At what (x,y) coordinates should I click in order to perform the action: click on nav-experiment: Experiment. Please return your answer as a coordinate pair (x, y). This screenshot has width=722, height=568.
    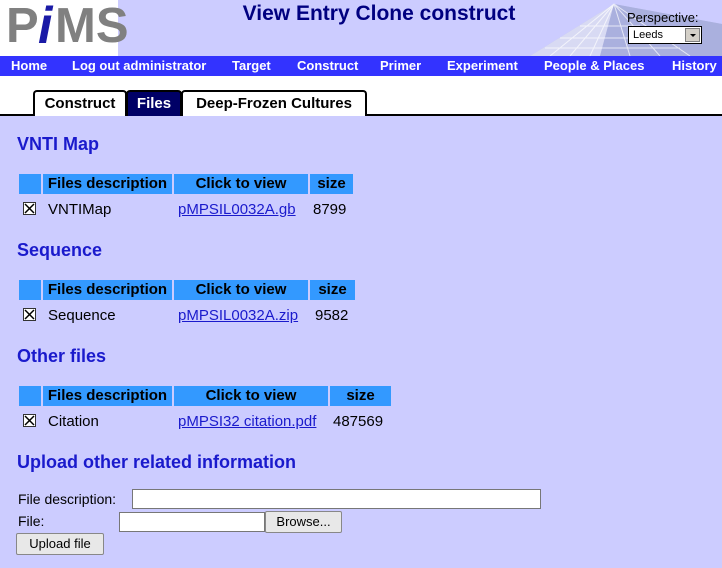
    Looking at the image, I should click on (482, 65).